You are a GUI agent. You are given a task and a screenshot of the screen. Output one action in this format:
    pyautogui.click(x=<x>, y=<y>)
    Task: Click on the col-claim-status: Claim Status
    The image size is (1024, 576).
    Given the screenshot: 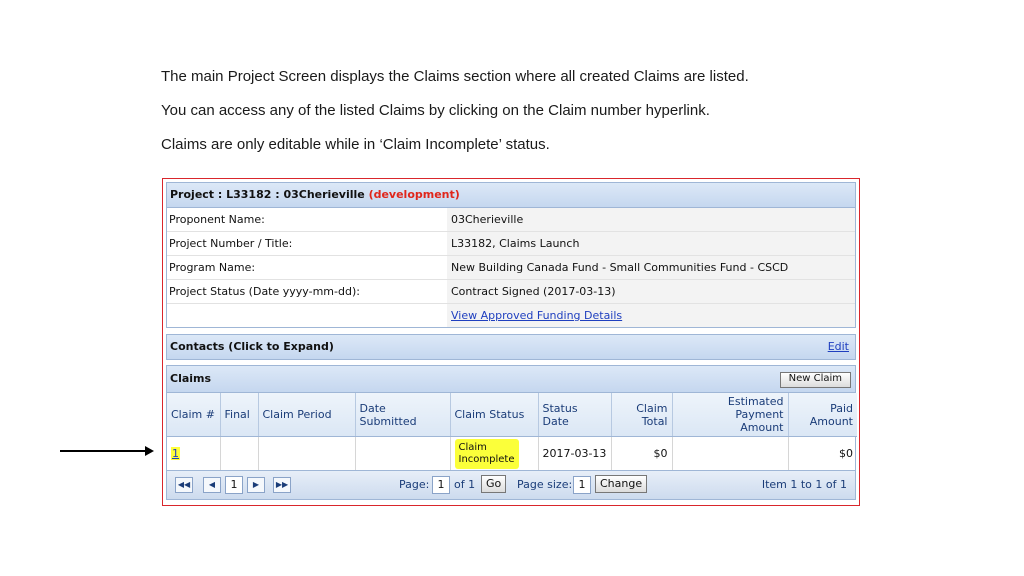 What is the action you would take?
    pyautogui.click(x=494, y=415)
    